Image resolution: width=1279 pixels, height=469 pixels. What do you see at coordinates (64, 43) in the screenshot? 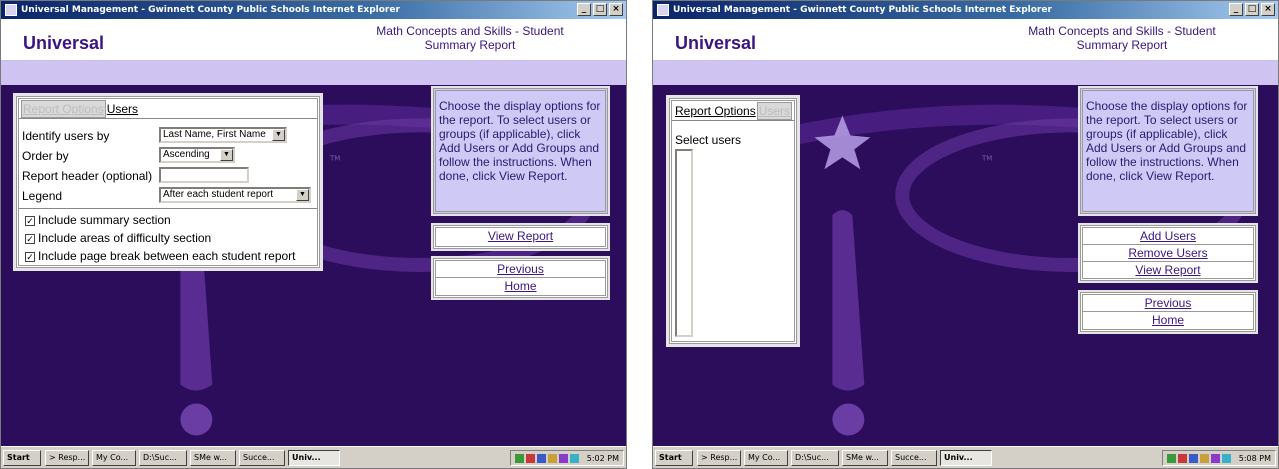
I see `universal-logo: Universal` at bounding box center [64, 43].